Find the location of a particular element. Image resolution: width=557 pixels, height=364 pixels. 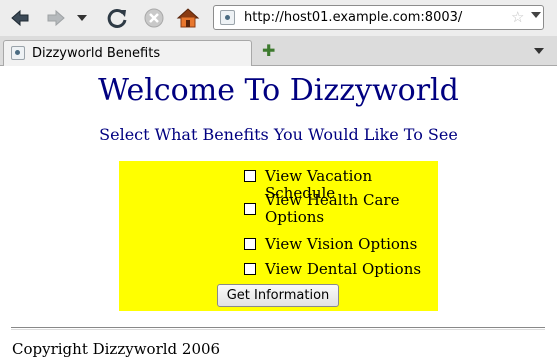

site-favicon-icon is located at coordinates (227, 17).